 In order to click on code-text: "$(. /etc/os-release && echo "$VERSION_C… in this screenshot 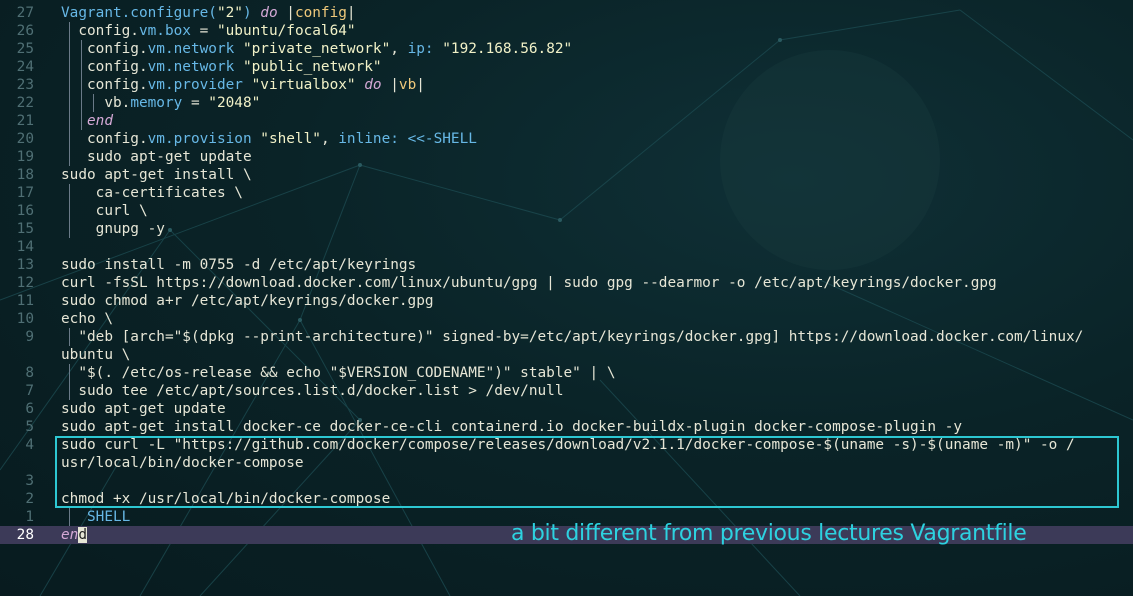, I will do `click(338, 373)`.